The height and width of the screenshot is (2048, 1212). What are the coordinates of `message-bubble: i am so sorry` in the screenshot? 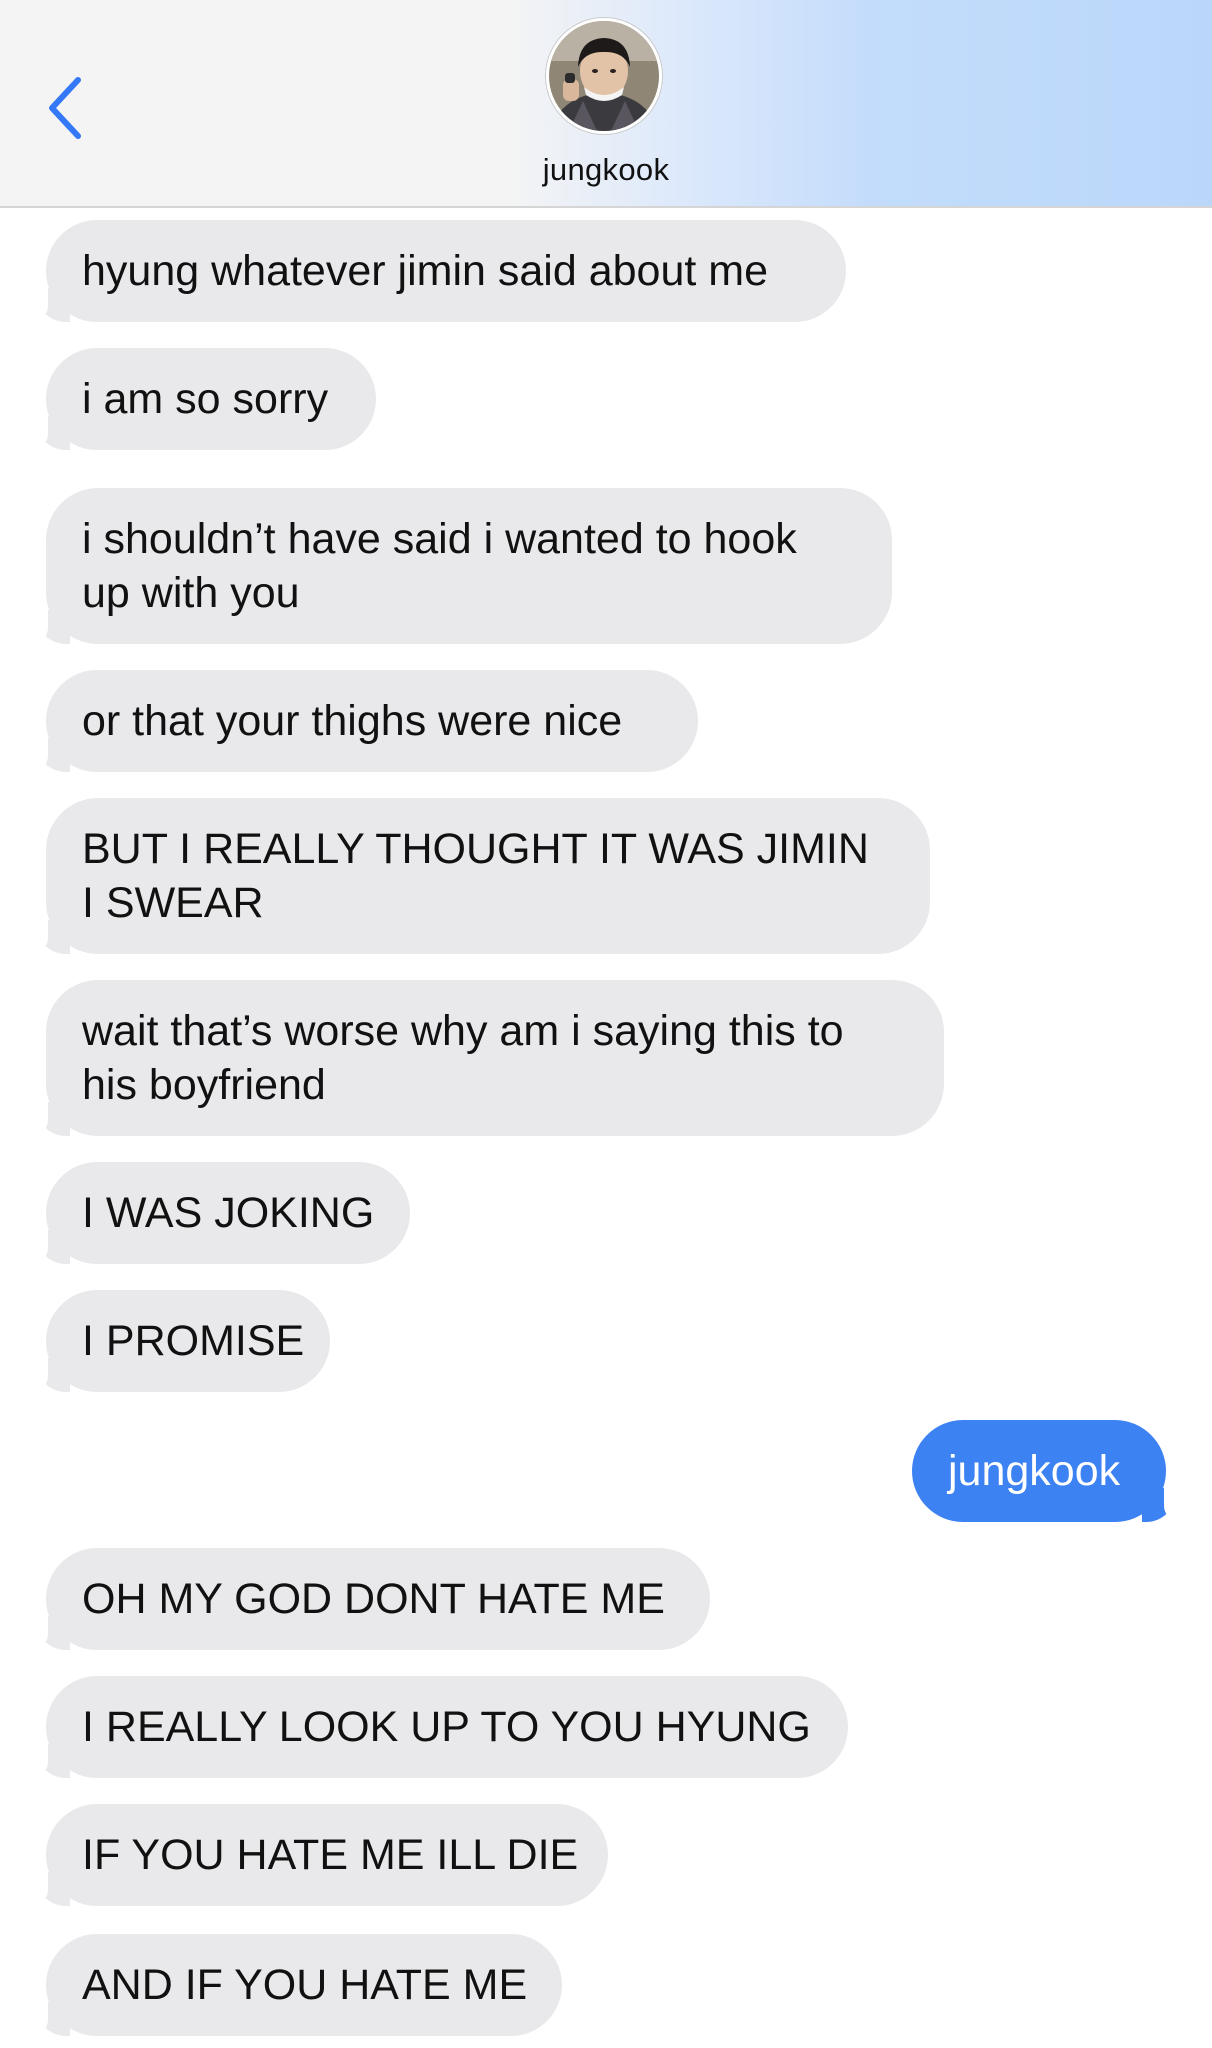 It's located at (211, 399).